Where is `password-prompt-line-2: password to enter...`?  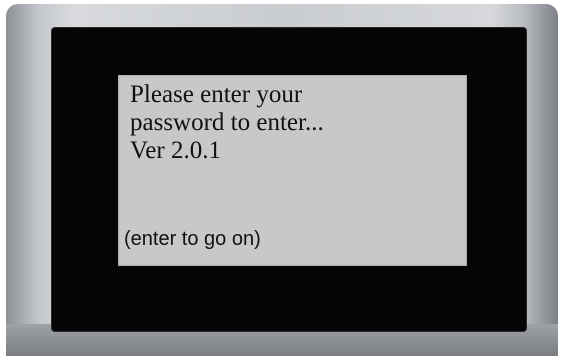
password-prompt-line-2: password to enter... is located at coordinates (227, 122).